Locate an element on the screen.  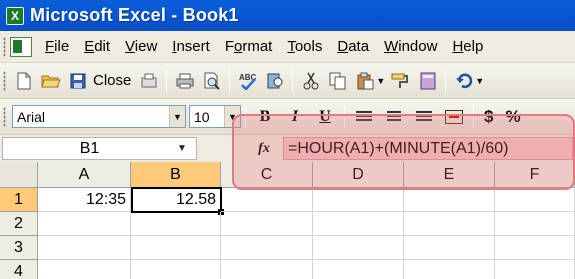
menu-edit: Edit is located at coordinates (97, 46).